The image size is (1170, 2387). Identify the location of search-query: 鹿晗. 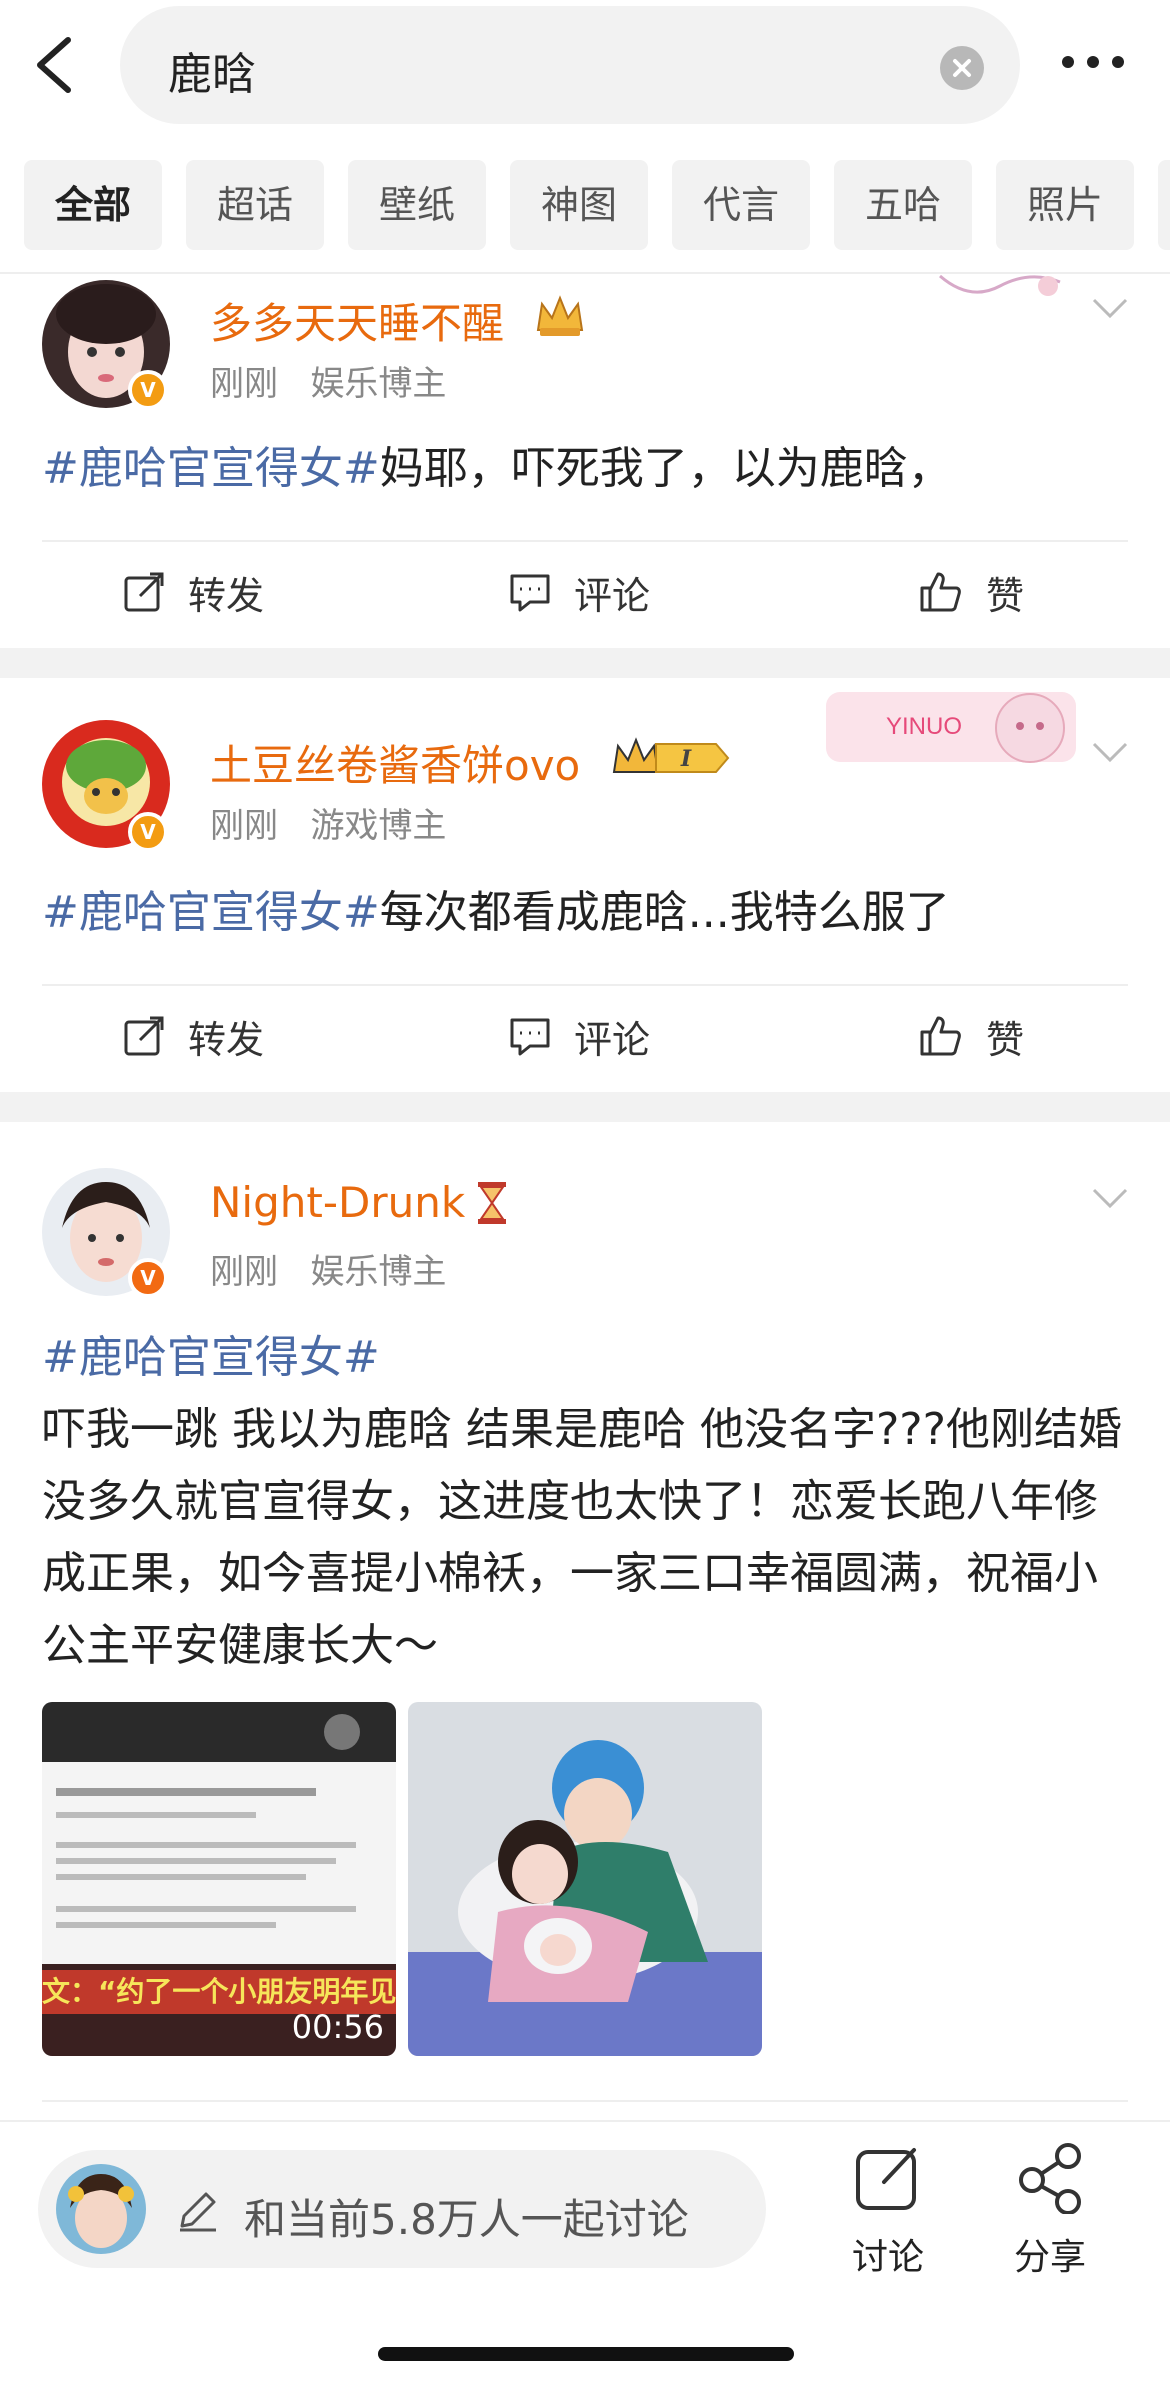
(212, 74).